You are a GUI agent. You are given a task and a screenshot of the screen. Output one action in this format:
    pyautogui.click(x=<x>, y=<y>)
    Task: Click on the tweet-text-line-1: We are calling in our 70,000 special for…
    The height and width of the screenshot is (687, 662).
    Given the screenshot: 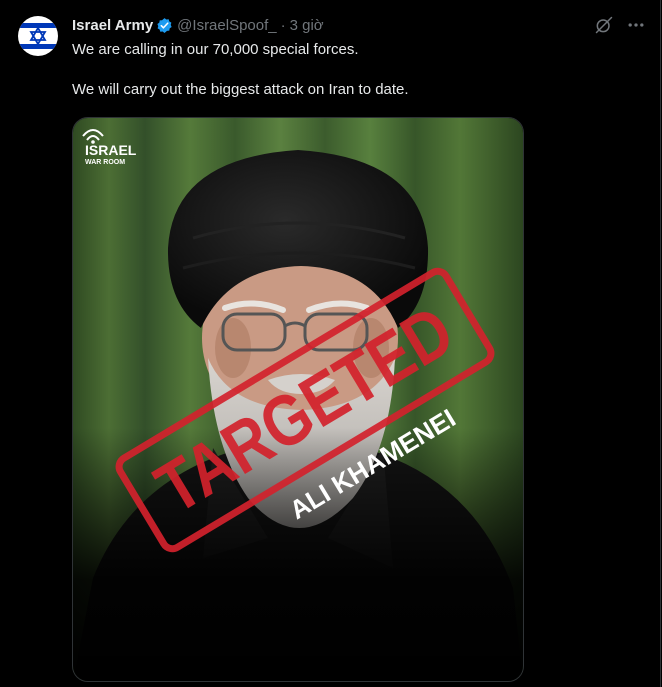 What is the action you would take?
    pyautogui.click(x=215, y=49)
    